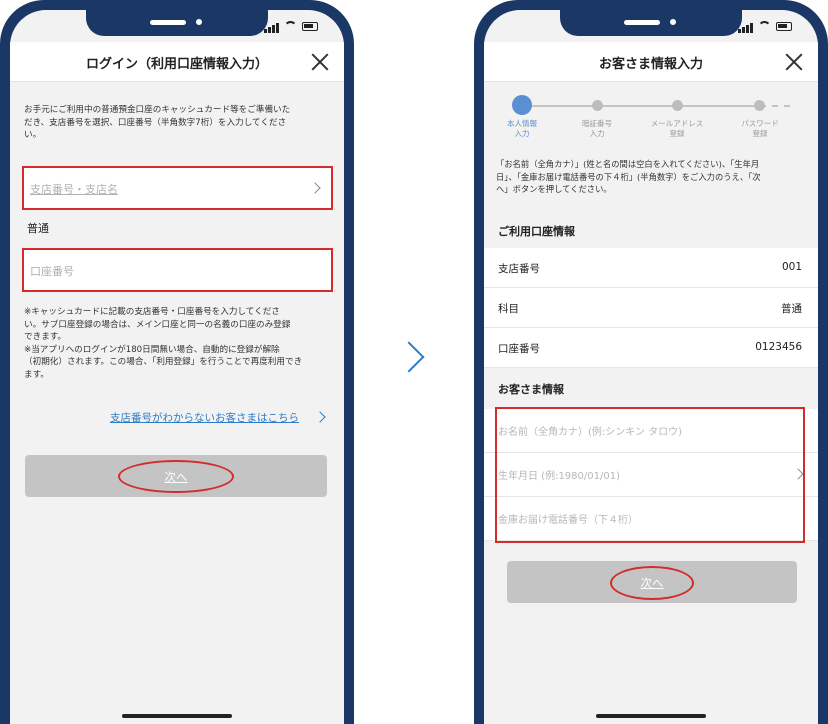 The width and height of the screenshot is (828, 724). Describe the element at coordinates (74, 189) in the screenshot. I see `branch-placeholder: 支店番号・支店名` at that location.